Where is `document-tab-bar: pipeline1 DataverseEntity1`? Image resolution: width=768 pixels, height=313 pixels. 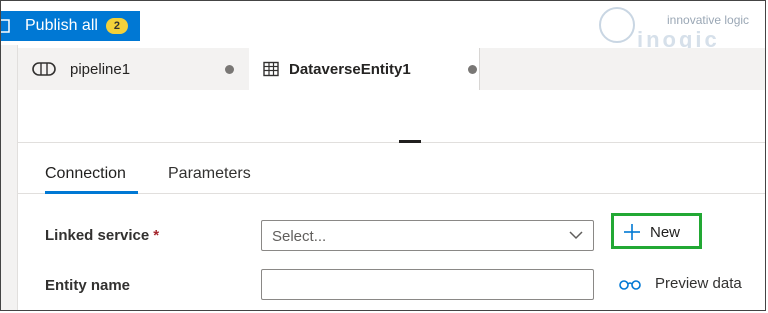
document-tab-bar: pipeline1 DataverseEntity1 is located at coordinates (391, 69).